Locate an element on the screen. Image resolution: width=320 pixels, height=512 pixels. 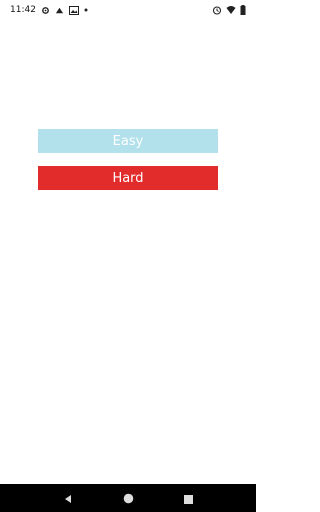
alarm-icon is located at coordinates (217, 10).